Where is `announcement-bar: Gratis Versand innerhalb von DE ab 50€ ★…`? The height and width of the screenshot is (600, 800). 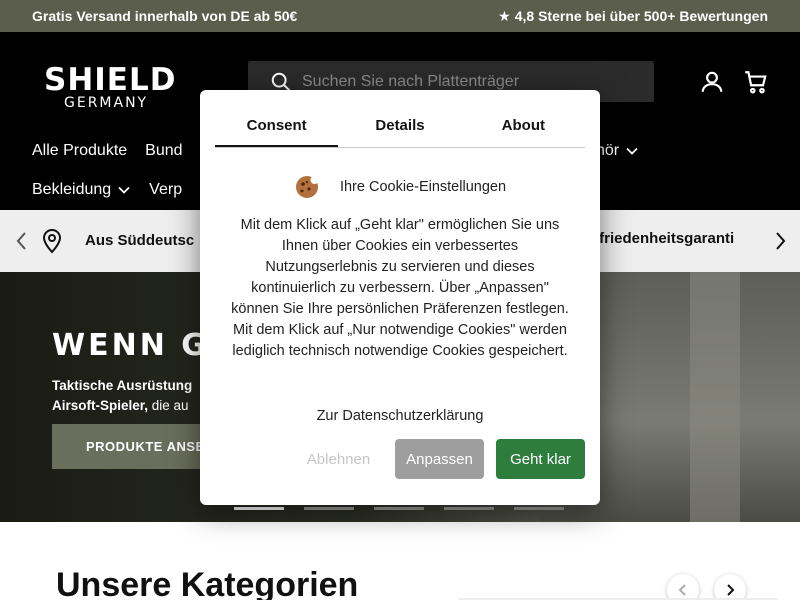
announcement-bar: Gratis Versand innerhalb von DE ab 50€ ★… is located at coordinates (400, 16).